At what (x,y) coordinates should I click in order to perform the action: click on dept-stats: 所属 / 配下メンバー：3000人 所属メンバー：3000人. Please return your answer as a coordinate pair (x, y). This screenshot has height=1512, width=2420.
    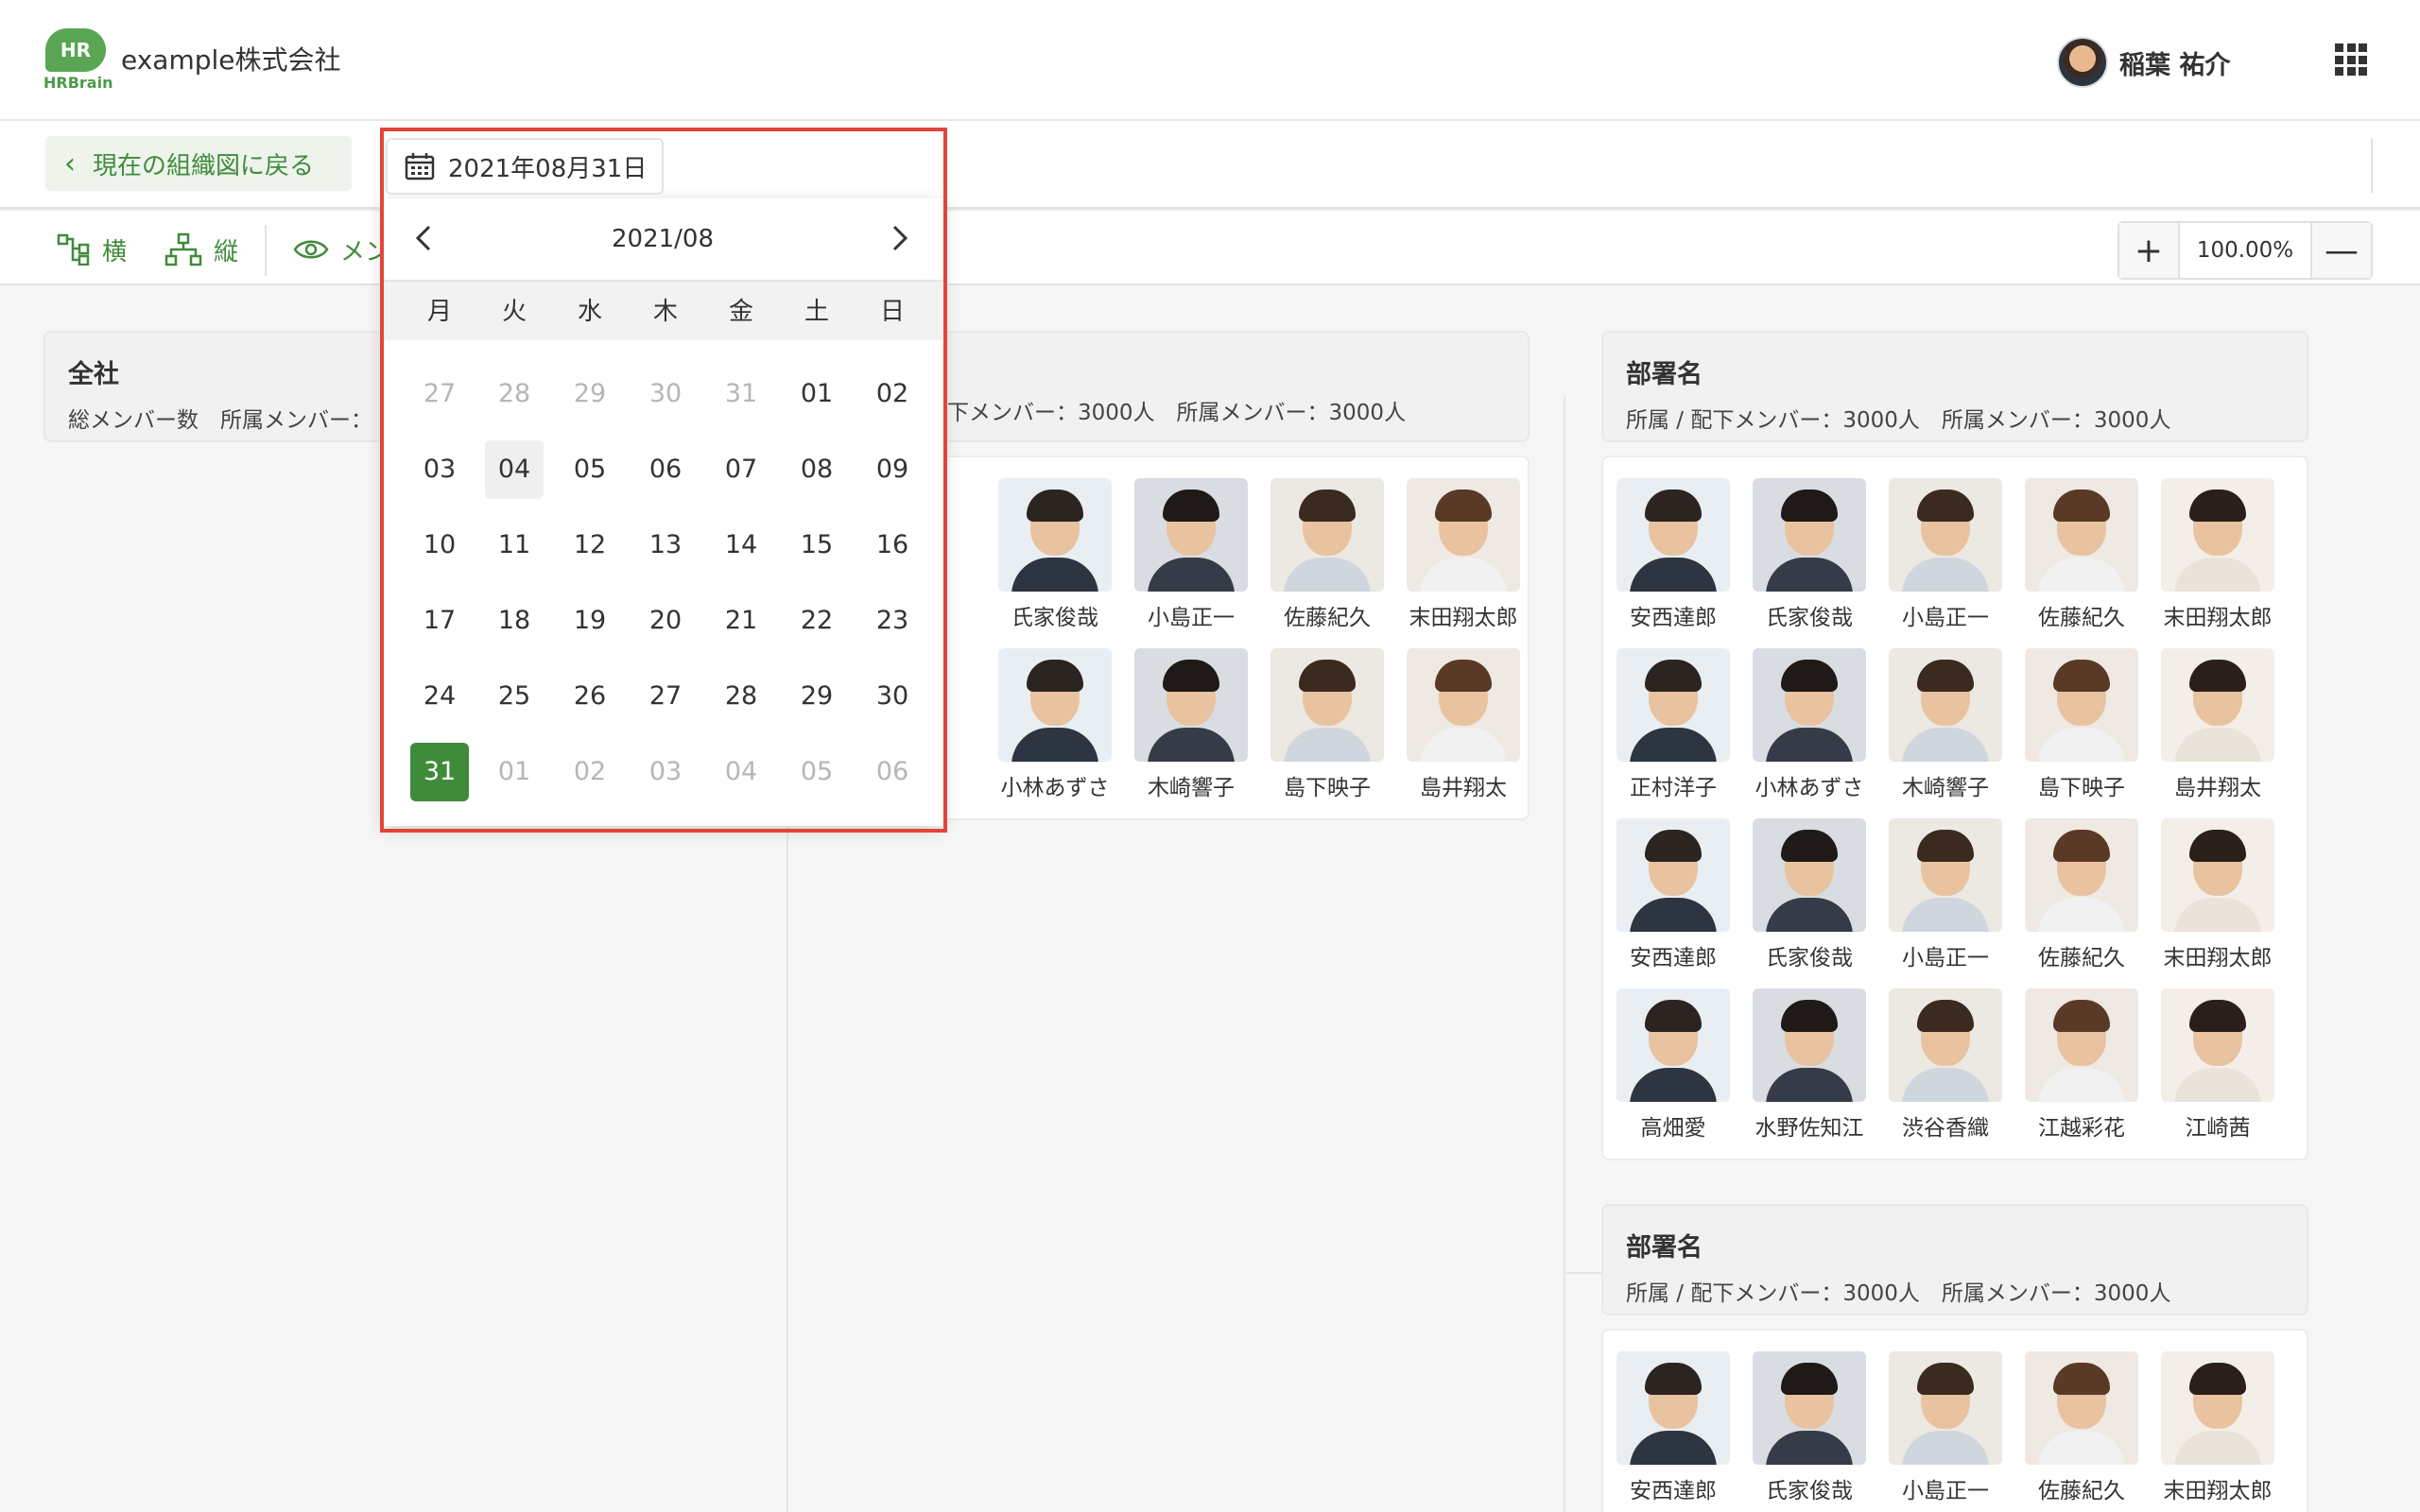
    Looking at the image, I should click on (1898, 1293).